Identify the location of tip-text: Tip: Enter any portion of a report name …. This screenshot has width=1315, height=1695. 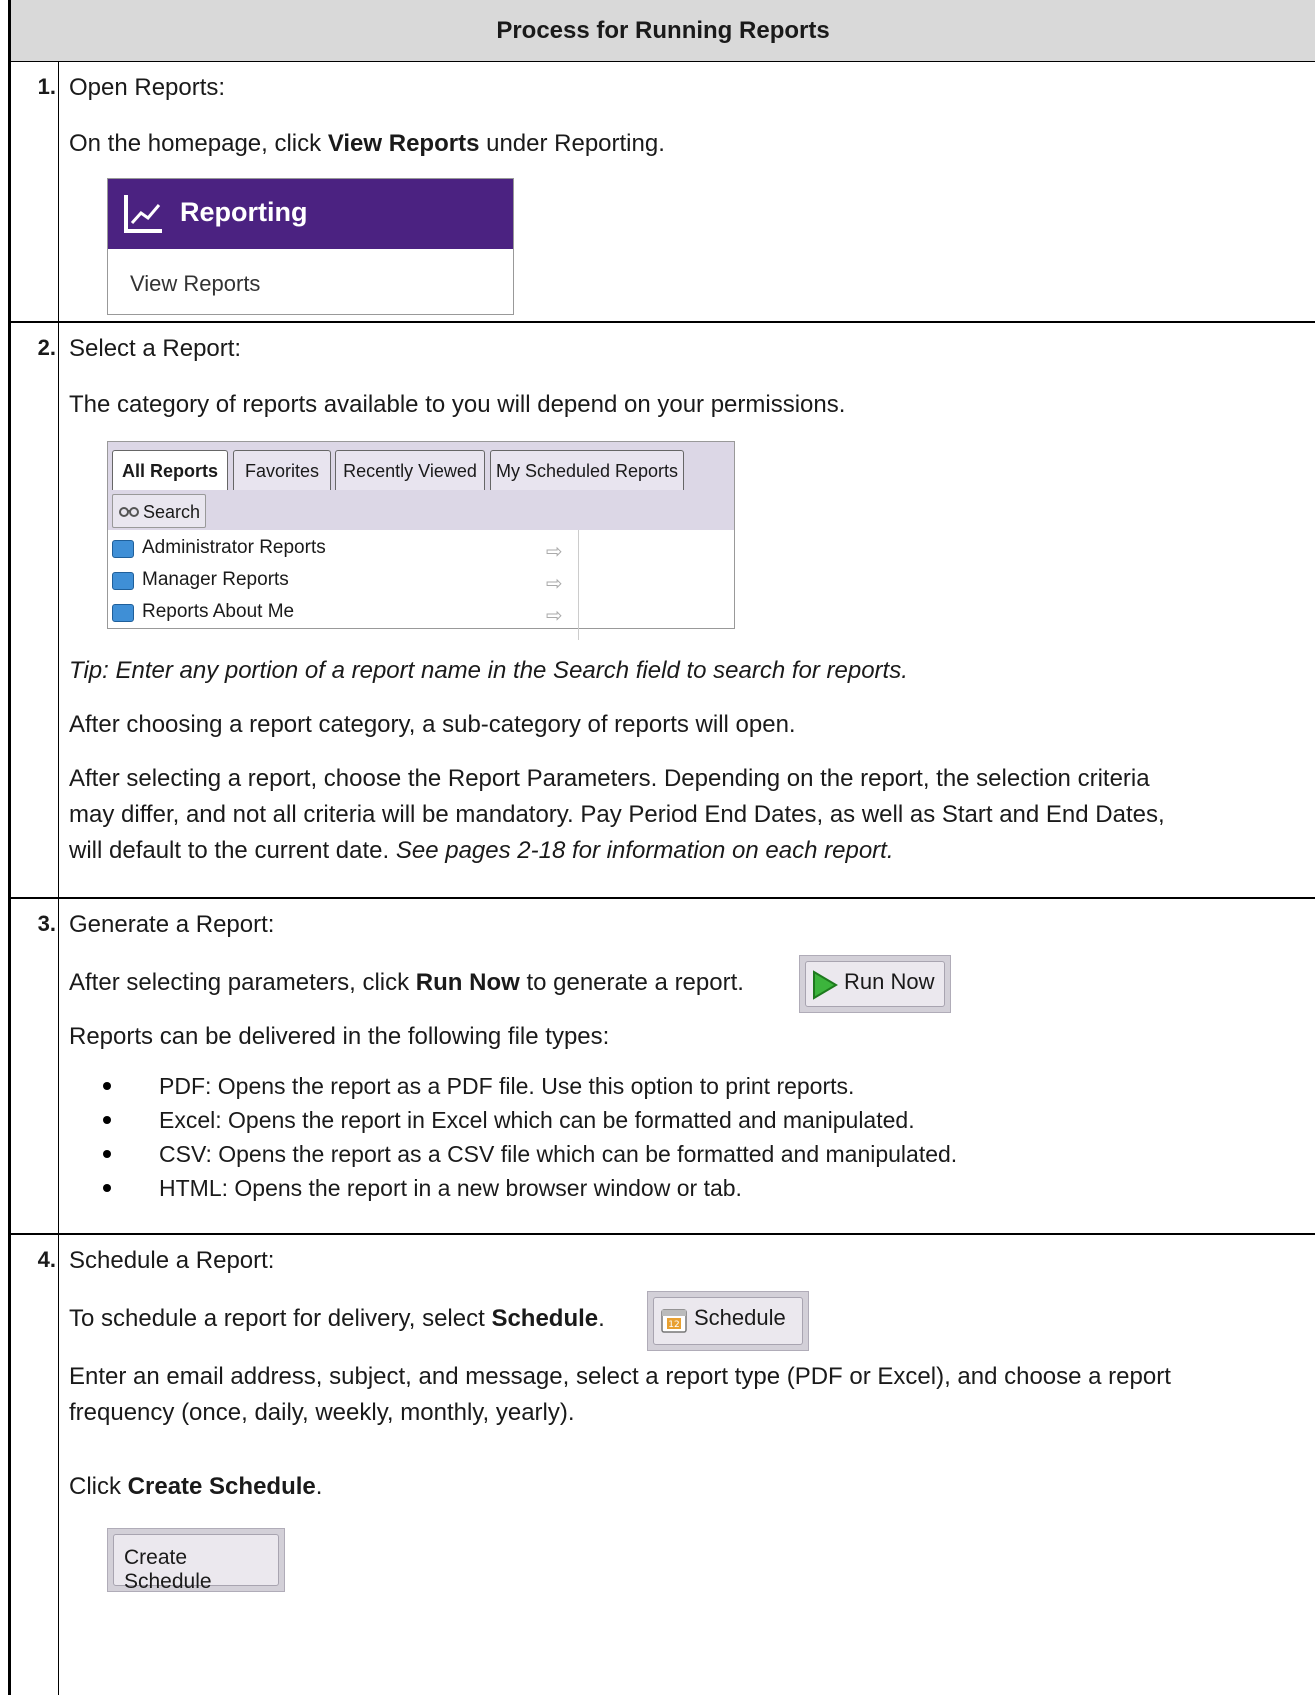
(488, 670).